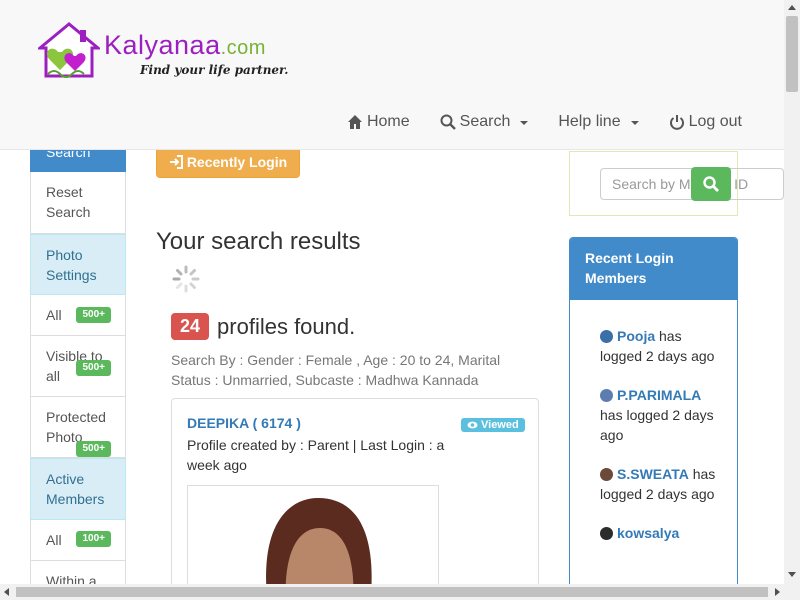  I want to click on sidebar-photo-settings-header: Photo Settings, so click(78, 264).